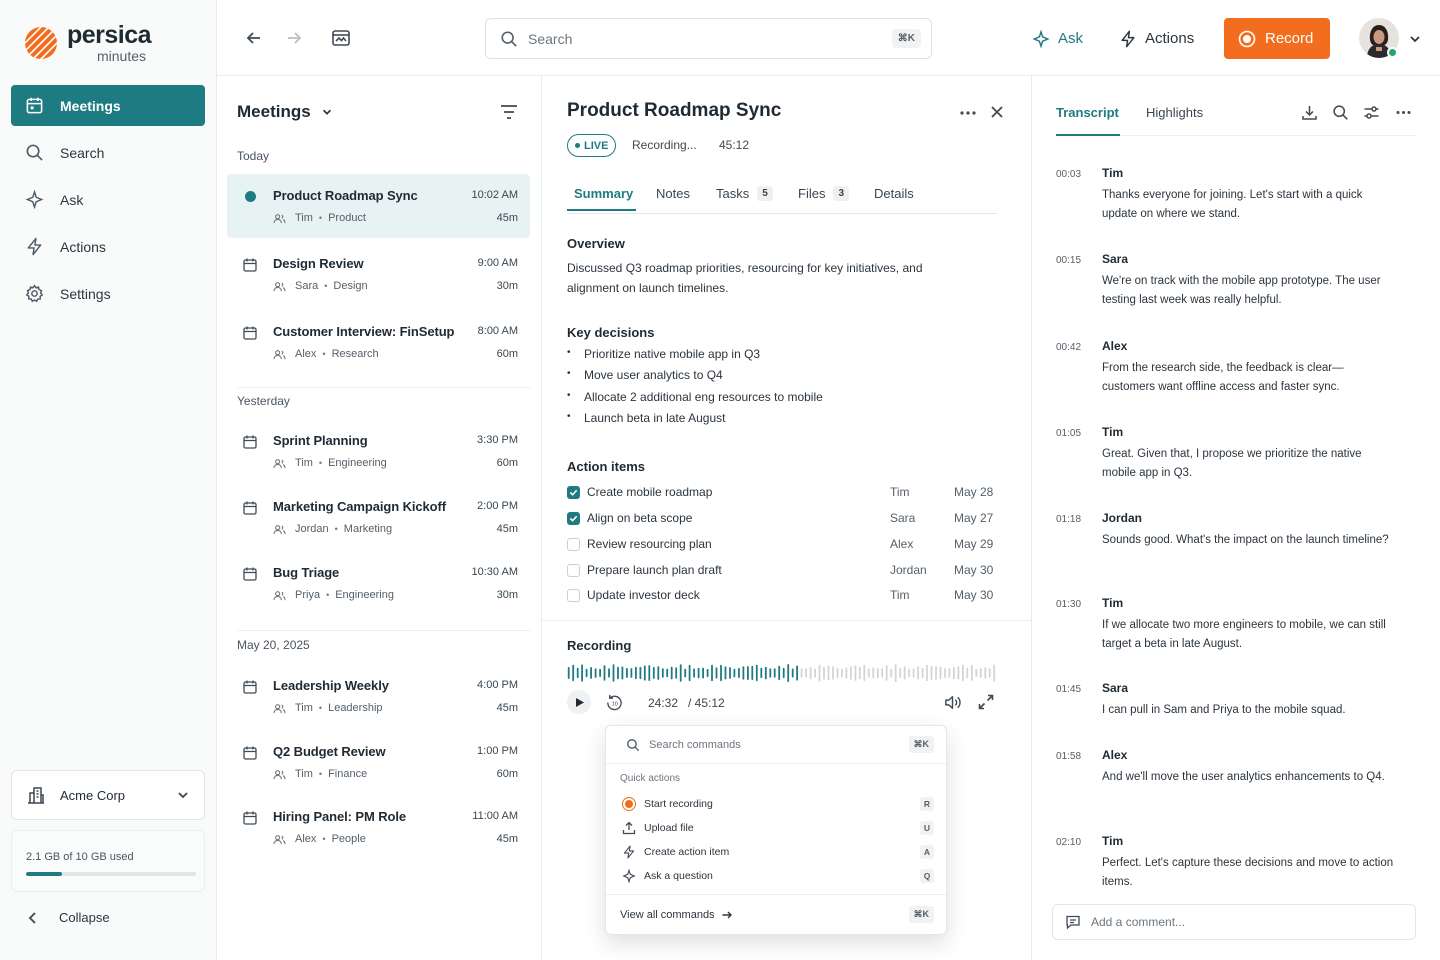 Image resolution: width=1440 pixels, height=960 pixels. What do you see at coordinates (1068, 433) in the screenshot?
I see `entry-timestamp: 01:05` at bounding box center [1068, 433].